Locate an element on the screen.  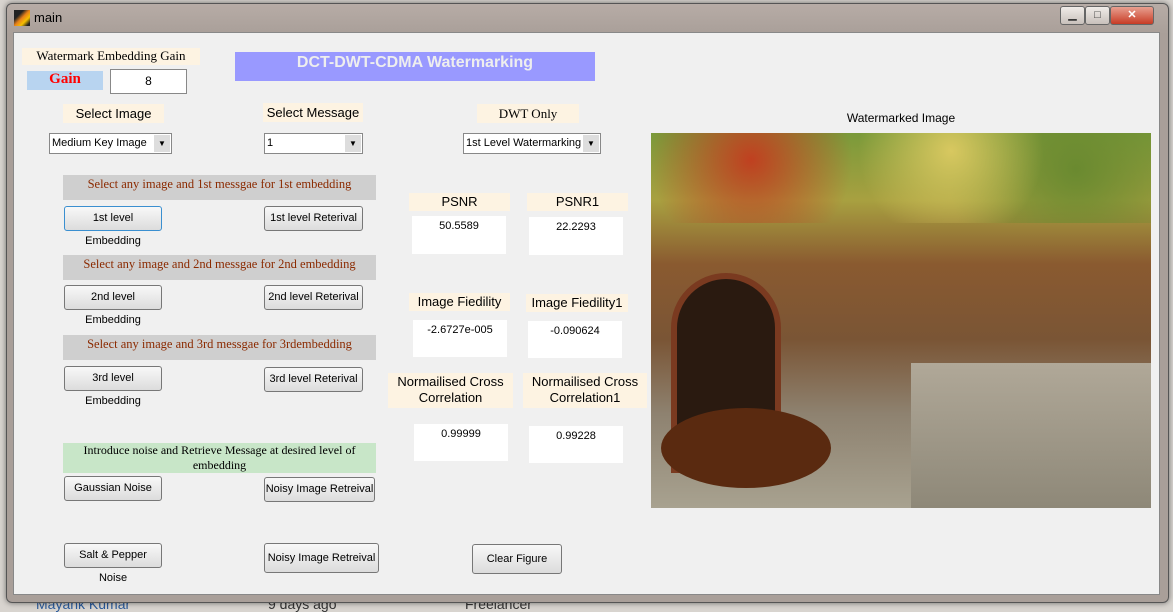
app-title: DCT-DWT-CDMA Watermarking is located at coordinates (415, 66).